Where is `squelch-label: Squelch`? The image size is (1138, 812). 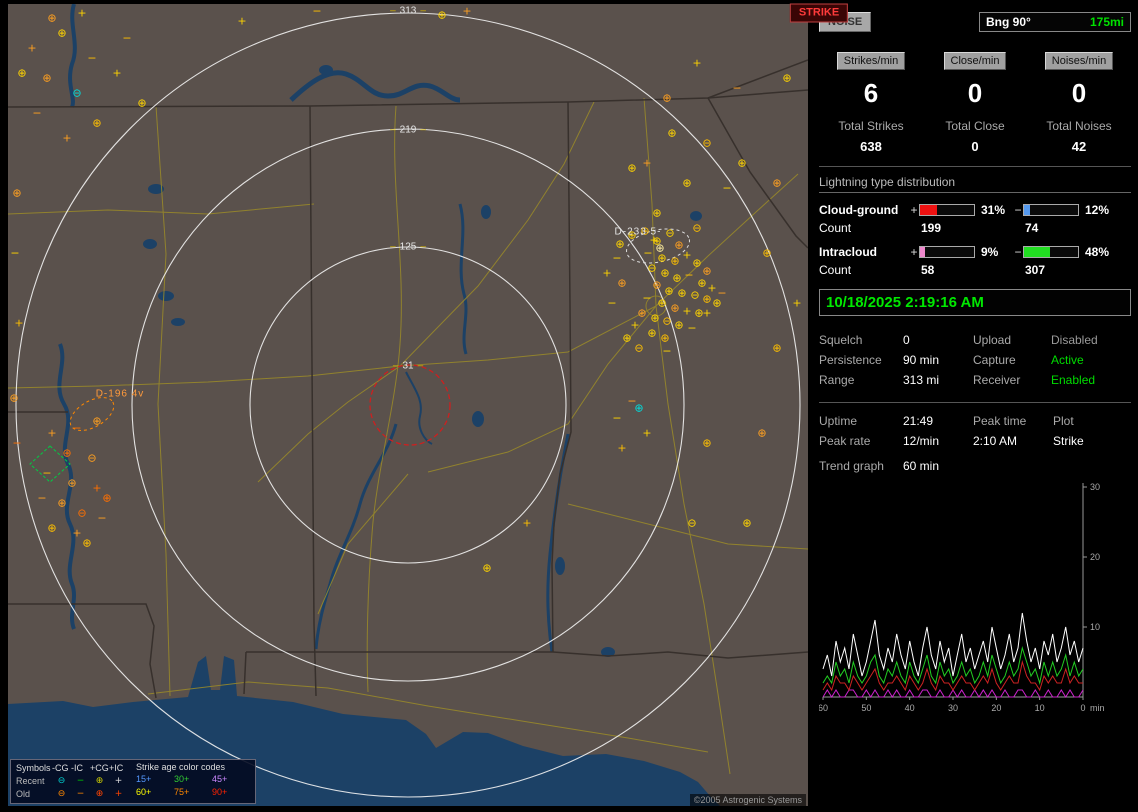 squelch-label: Squelch is located at coordinates (841, 340).